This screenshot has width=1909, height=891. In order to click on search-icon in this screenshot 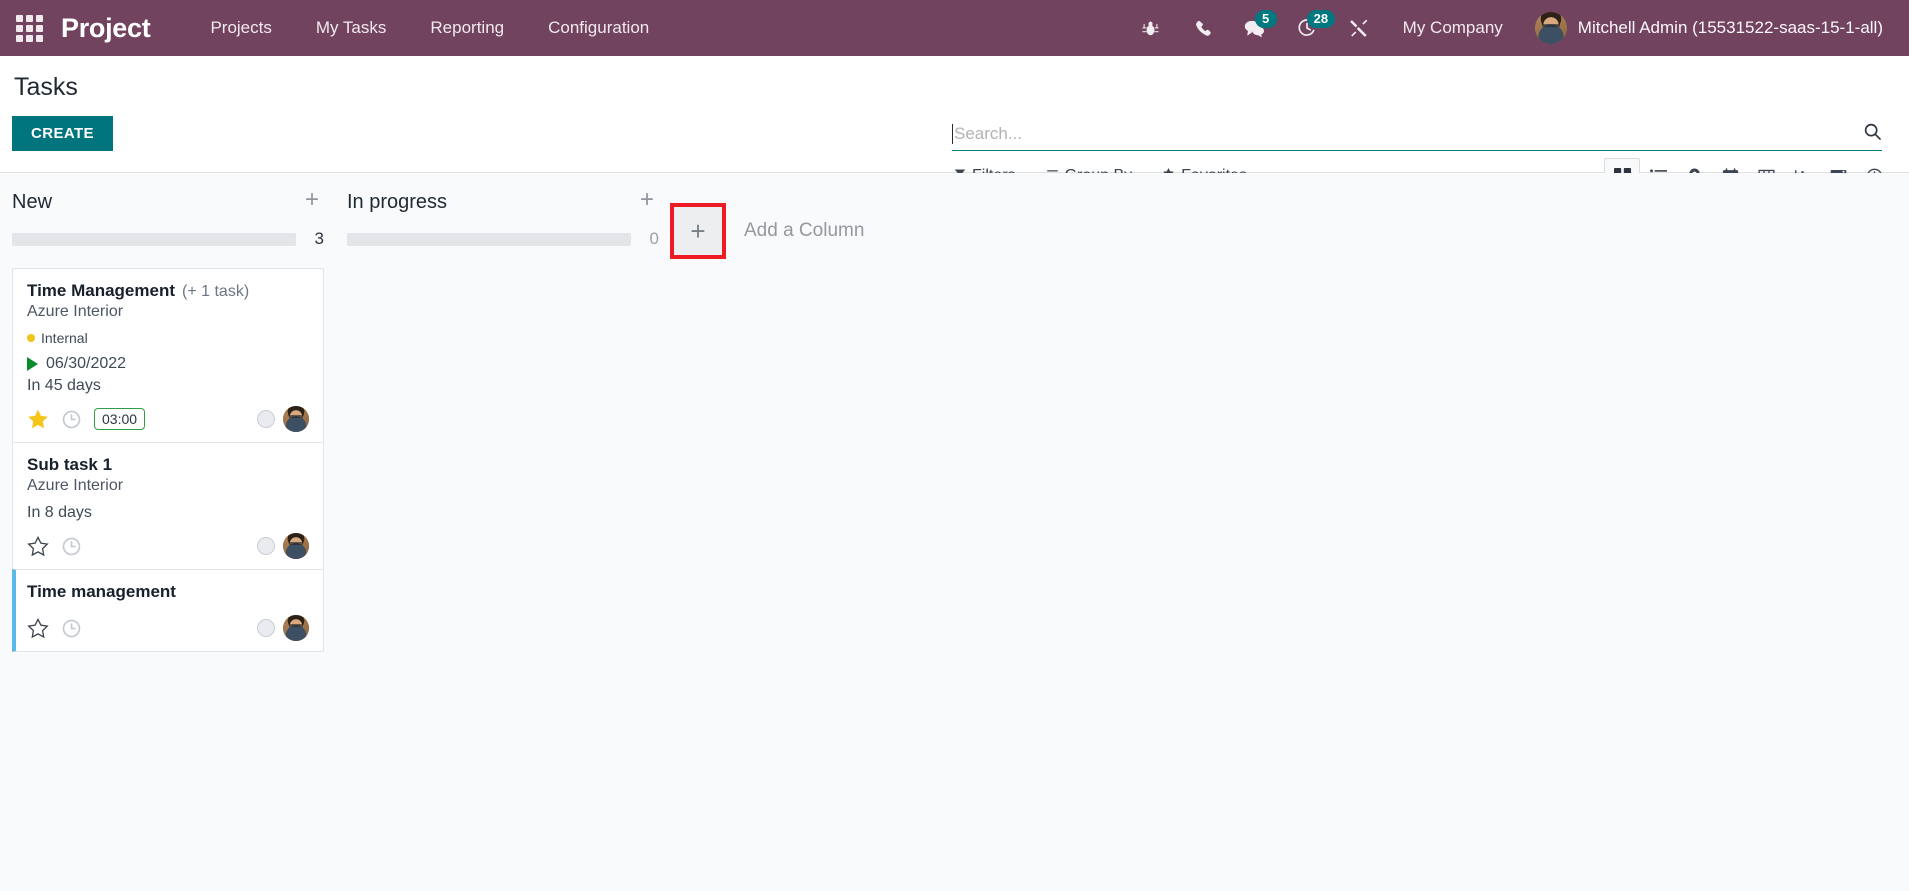, I will do `click(1868, 134)`.